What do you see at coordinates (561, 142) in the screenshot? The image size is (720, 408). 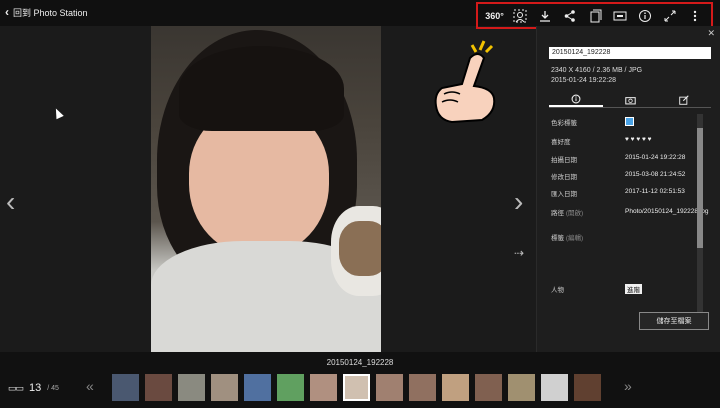 I see `rating-label: 喜好度` at bounding box center [561, 142].